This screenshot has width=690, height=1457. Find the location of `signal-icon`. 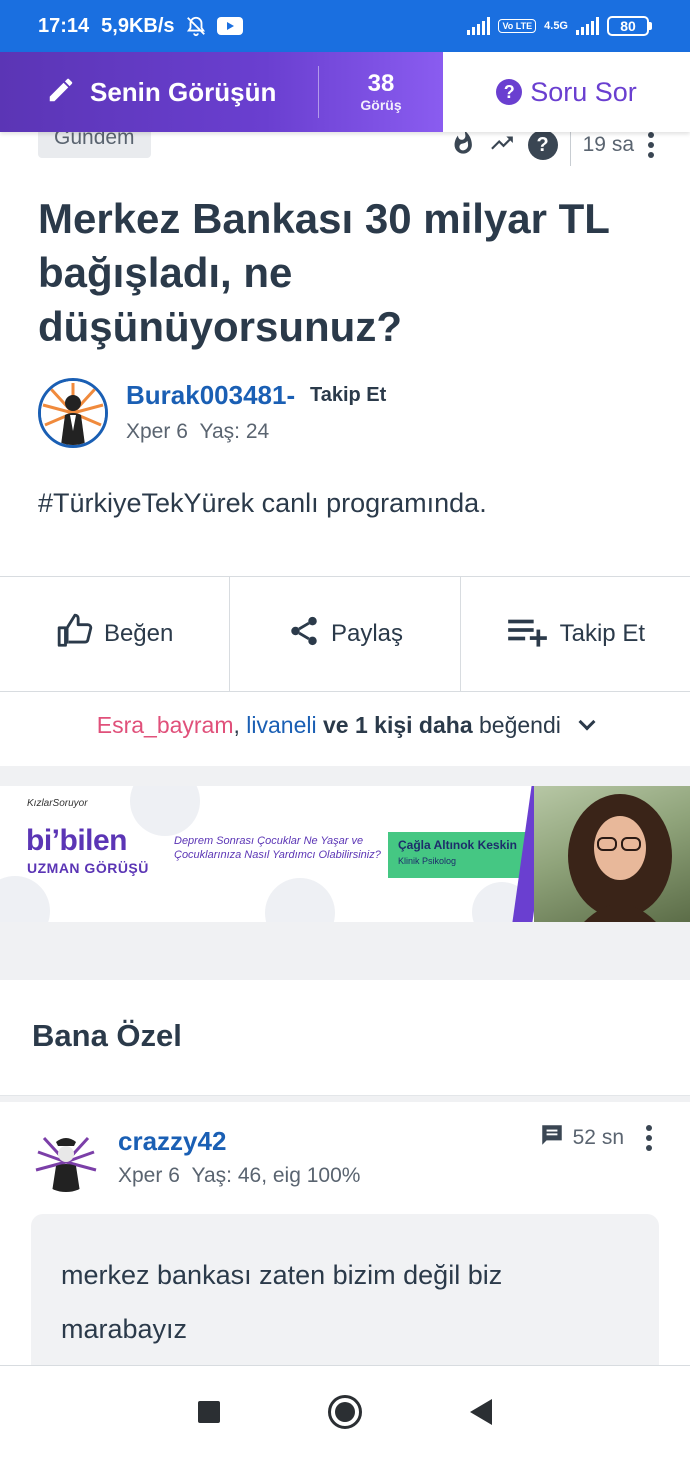

signal-icon is located at coordinates (479, 26).